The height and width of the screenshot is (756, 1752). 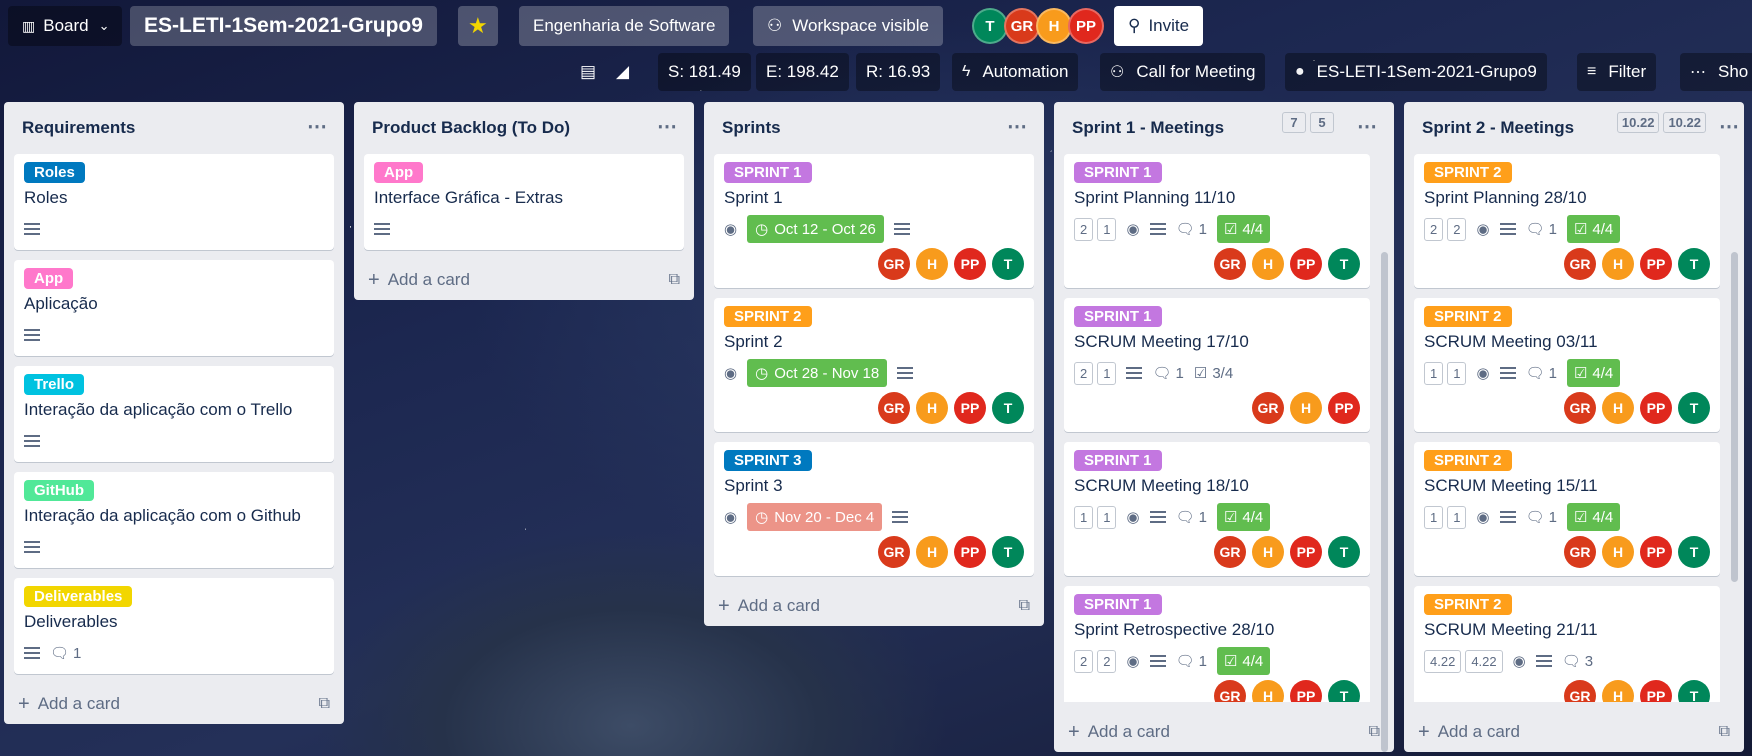 I want to click on github-button: ● ES-LETI-1Sem-2021-Grupo9, so click(x=1416, y=72).